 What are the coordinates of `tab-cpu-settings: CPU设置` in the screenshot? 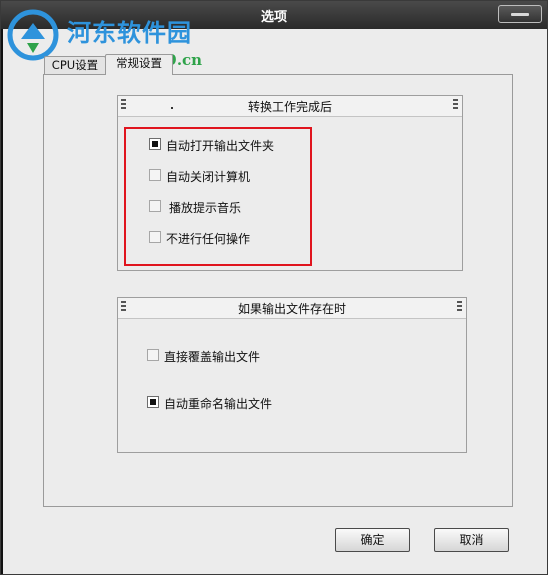 It's located at (75, 65).